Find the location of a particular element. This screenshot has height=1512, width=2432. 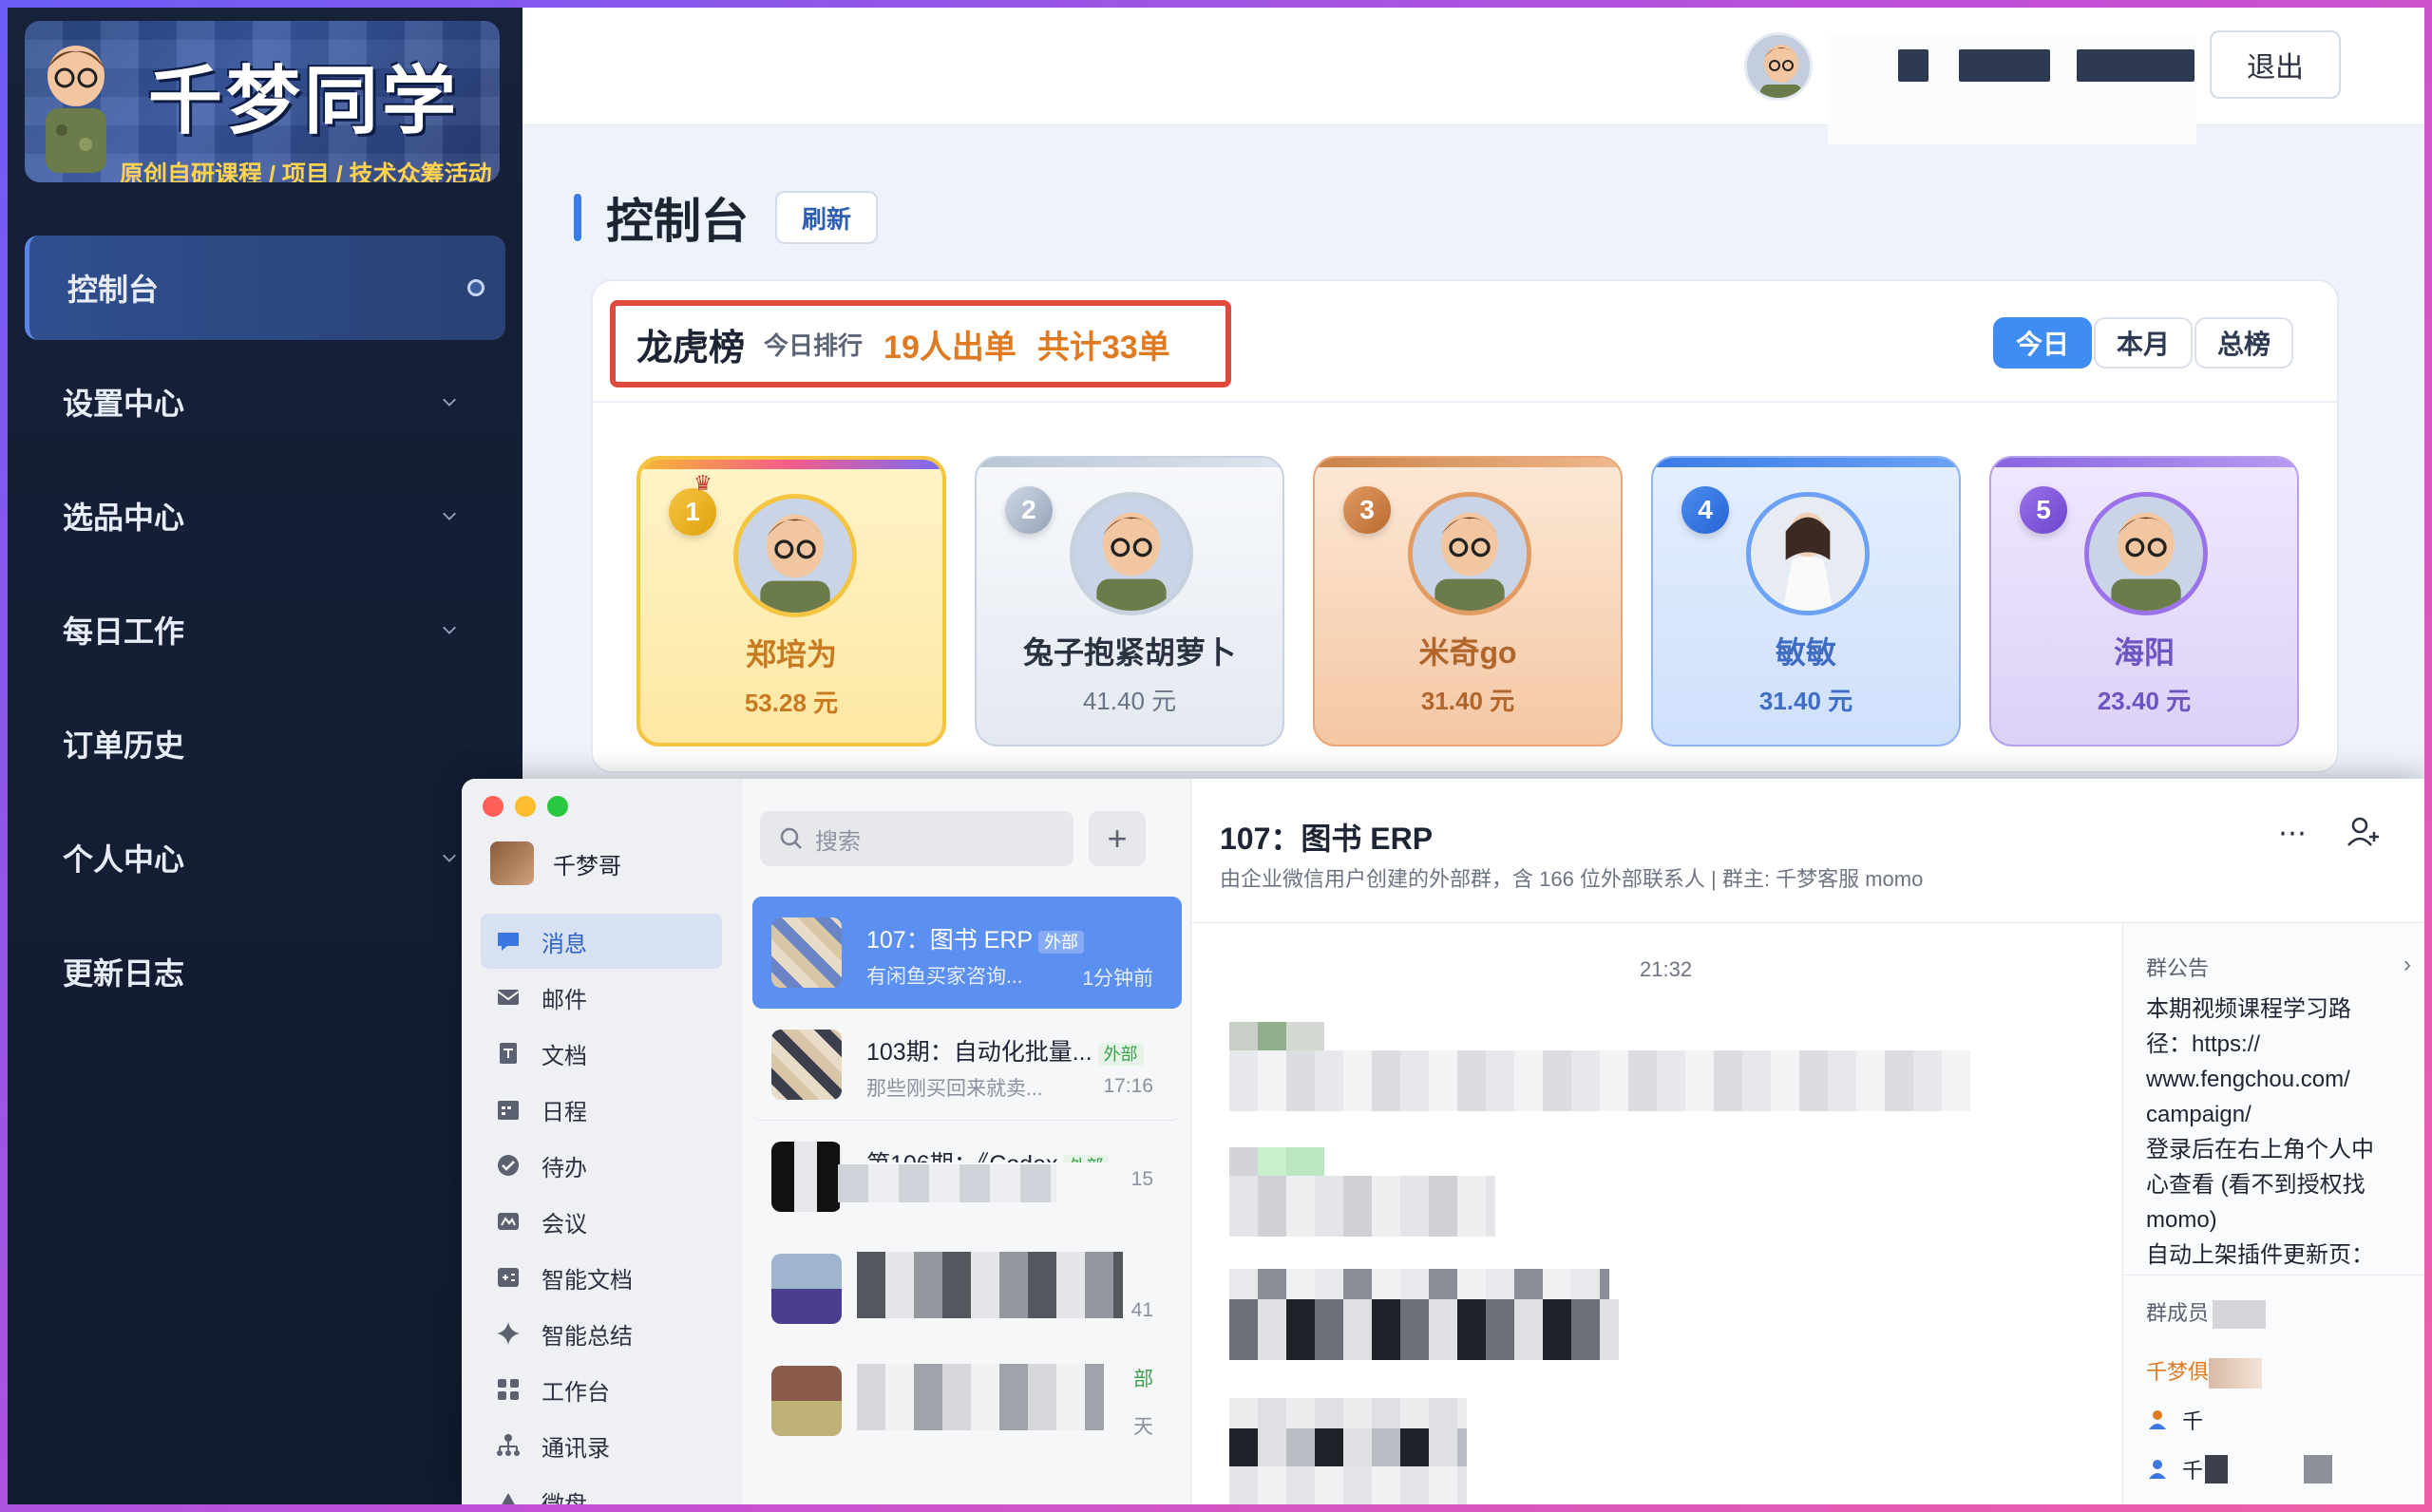

add-button: + is located at coordinates (1117, 839).